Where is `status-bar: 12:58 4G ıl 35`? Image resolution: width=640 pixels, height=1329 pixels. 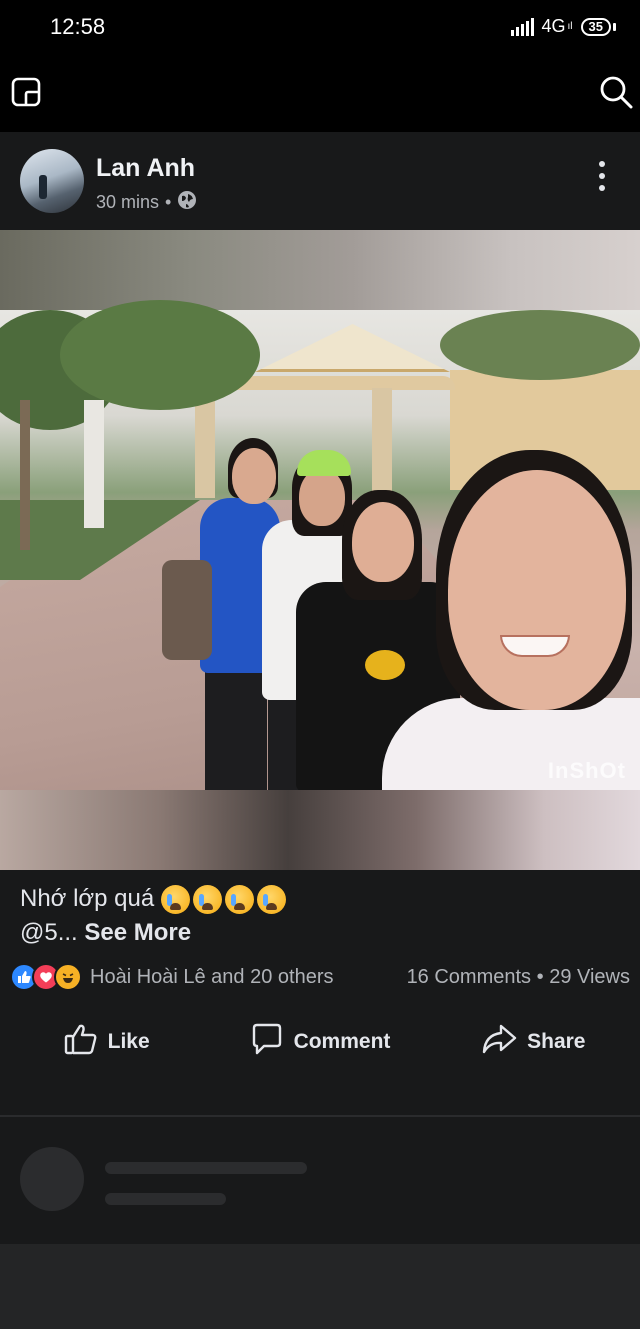
status-bar: 12:58 4G ıl 35 is located at coordinates (320, 28).